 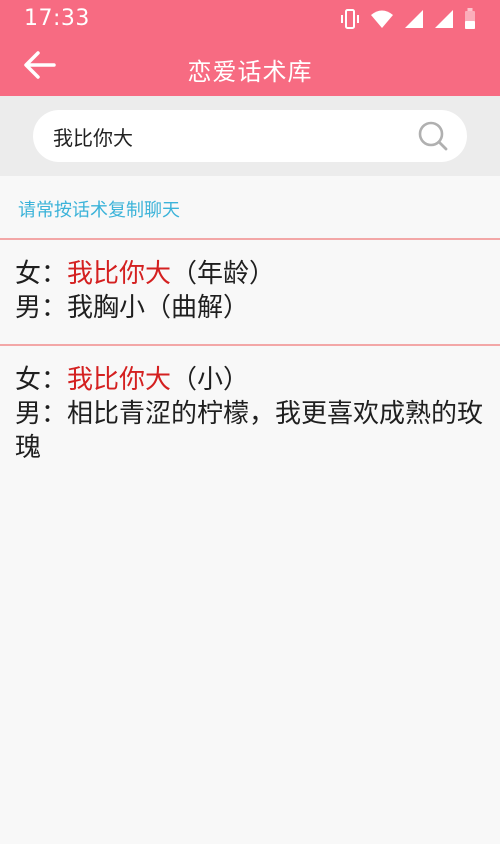 I want to click on female-line: 女：我比你大（年龄）, so click(x=250, y=274).